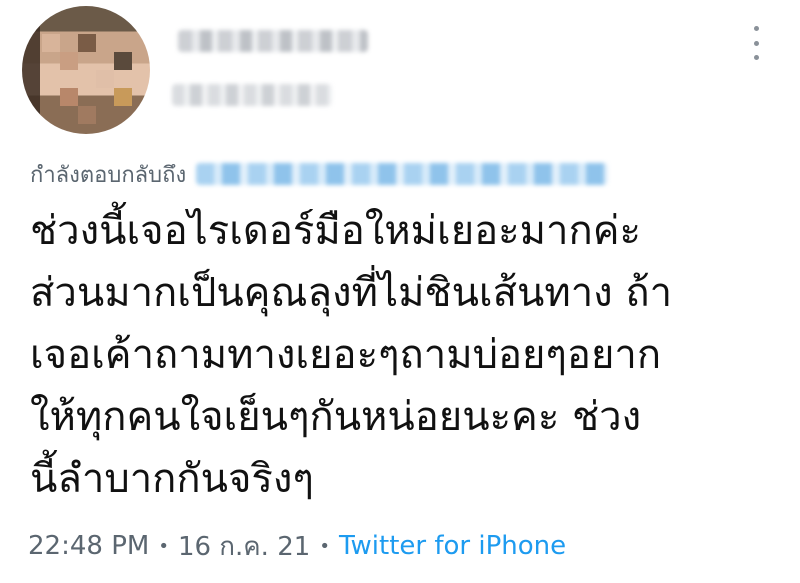  What do you see at coordinates (351, 293) in the screenshot?
I see `tweet-line: ส่วนมากเป็นคุณลุงที่ไม่ชินเส้นทาง ถ้า` at bounding box center [351, 293].